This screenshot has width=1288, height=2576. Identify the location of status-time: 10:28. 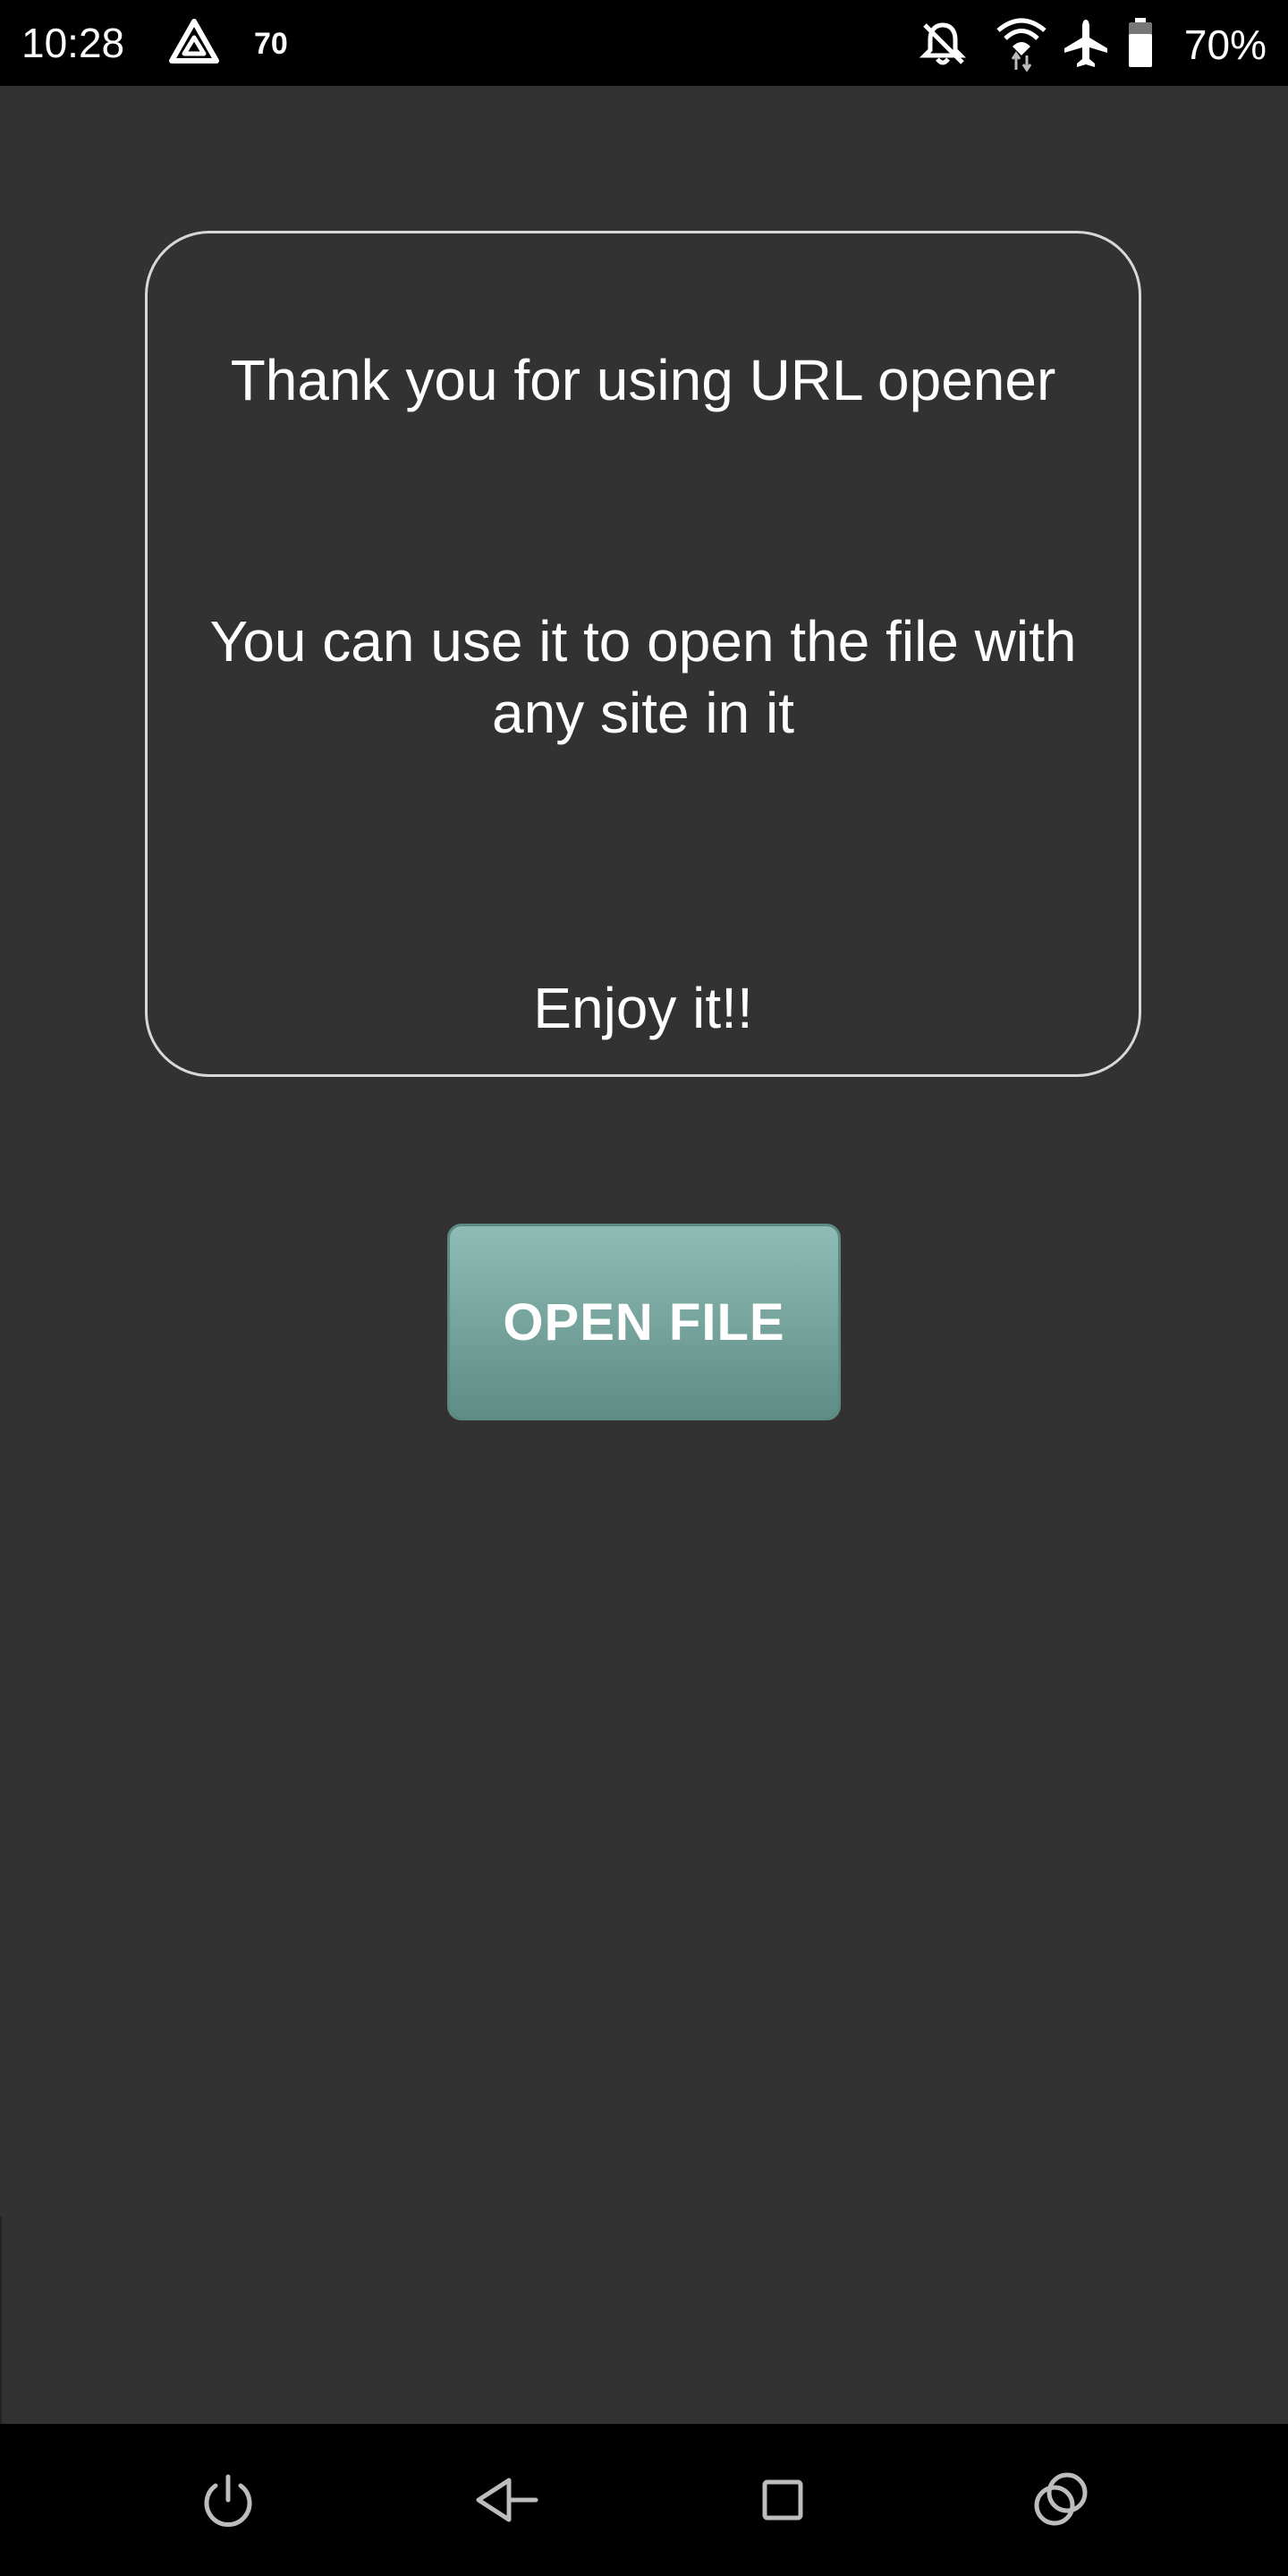
(73, 43).